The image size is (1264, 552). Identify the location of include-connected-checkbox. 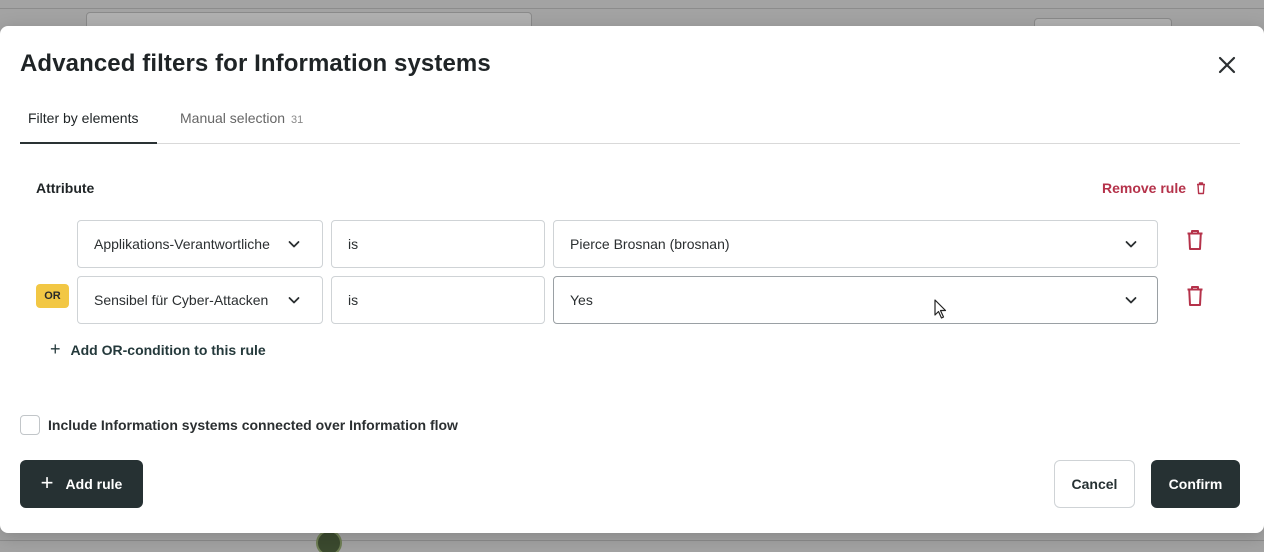
(30, 425).